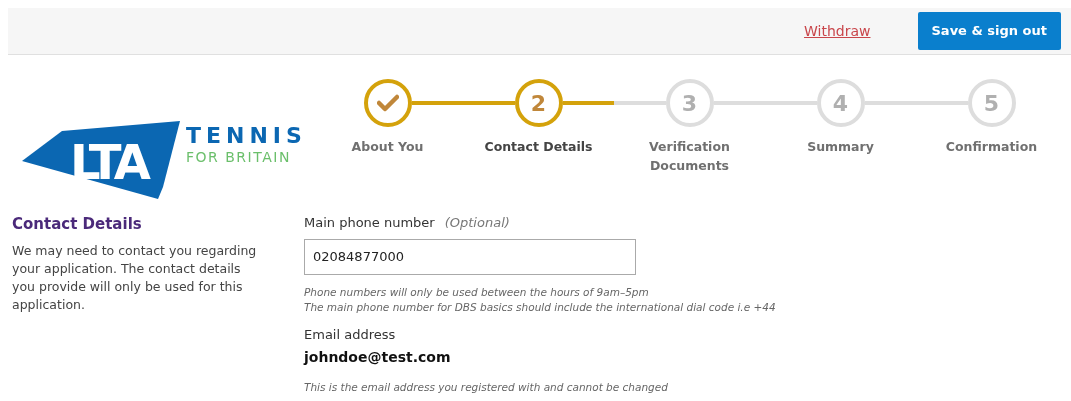 The image size is (1071, 401). What do you see at coordinates (369, 223) in the screenshot?
I see `phone-label: Main phone number` at bounding box center [369, 223].